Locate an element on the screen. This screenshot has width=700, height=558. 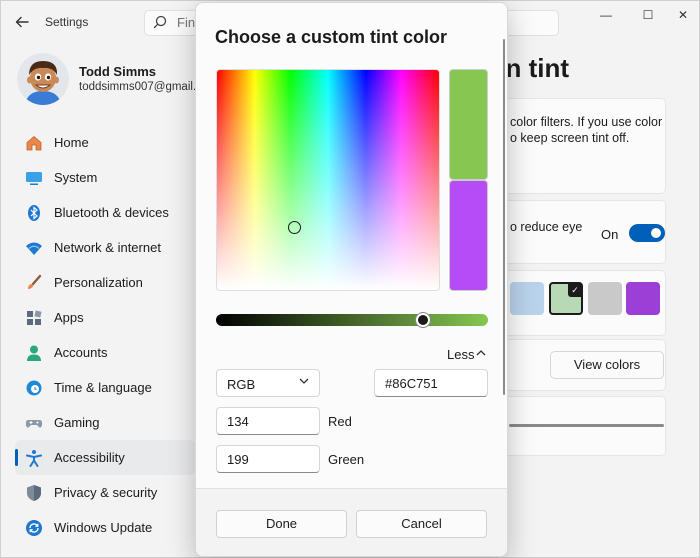
color-value-slider is located at coordinates (352, 320).